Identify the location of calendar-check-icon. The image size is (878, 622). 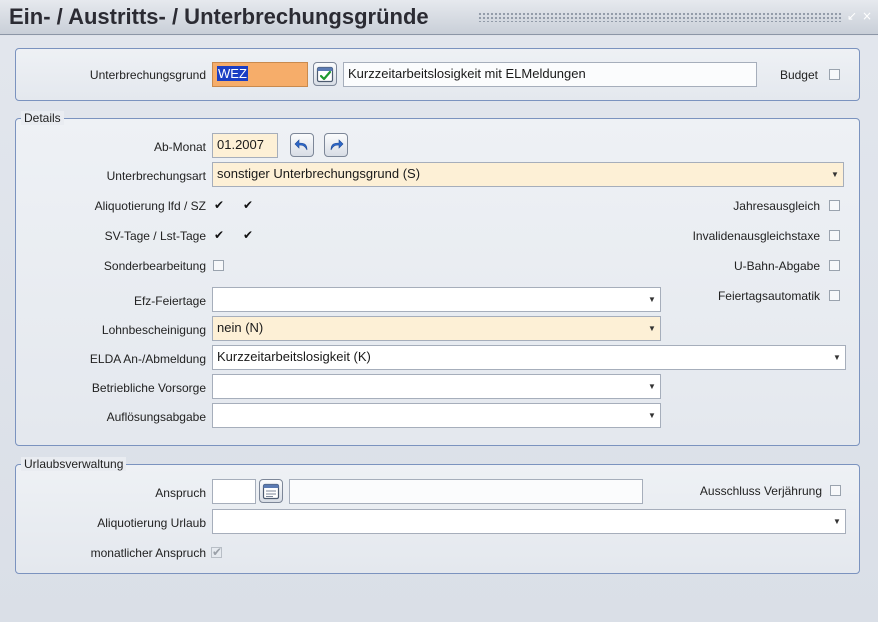
(325, 74).